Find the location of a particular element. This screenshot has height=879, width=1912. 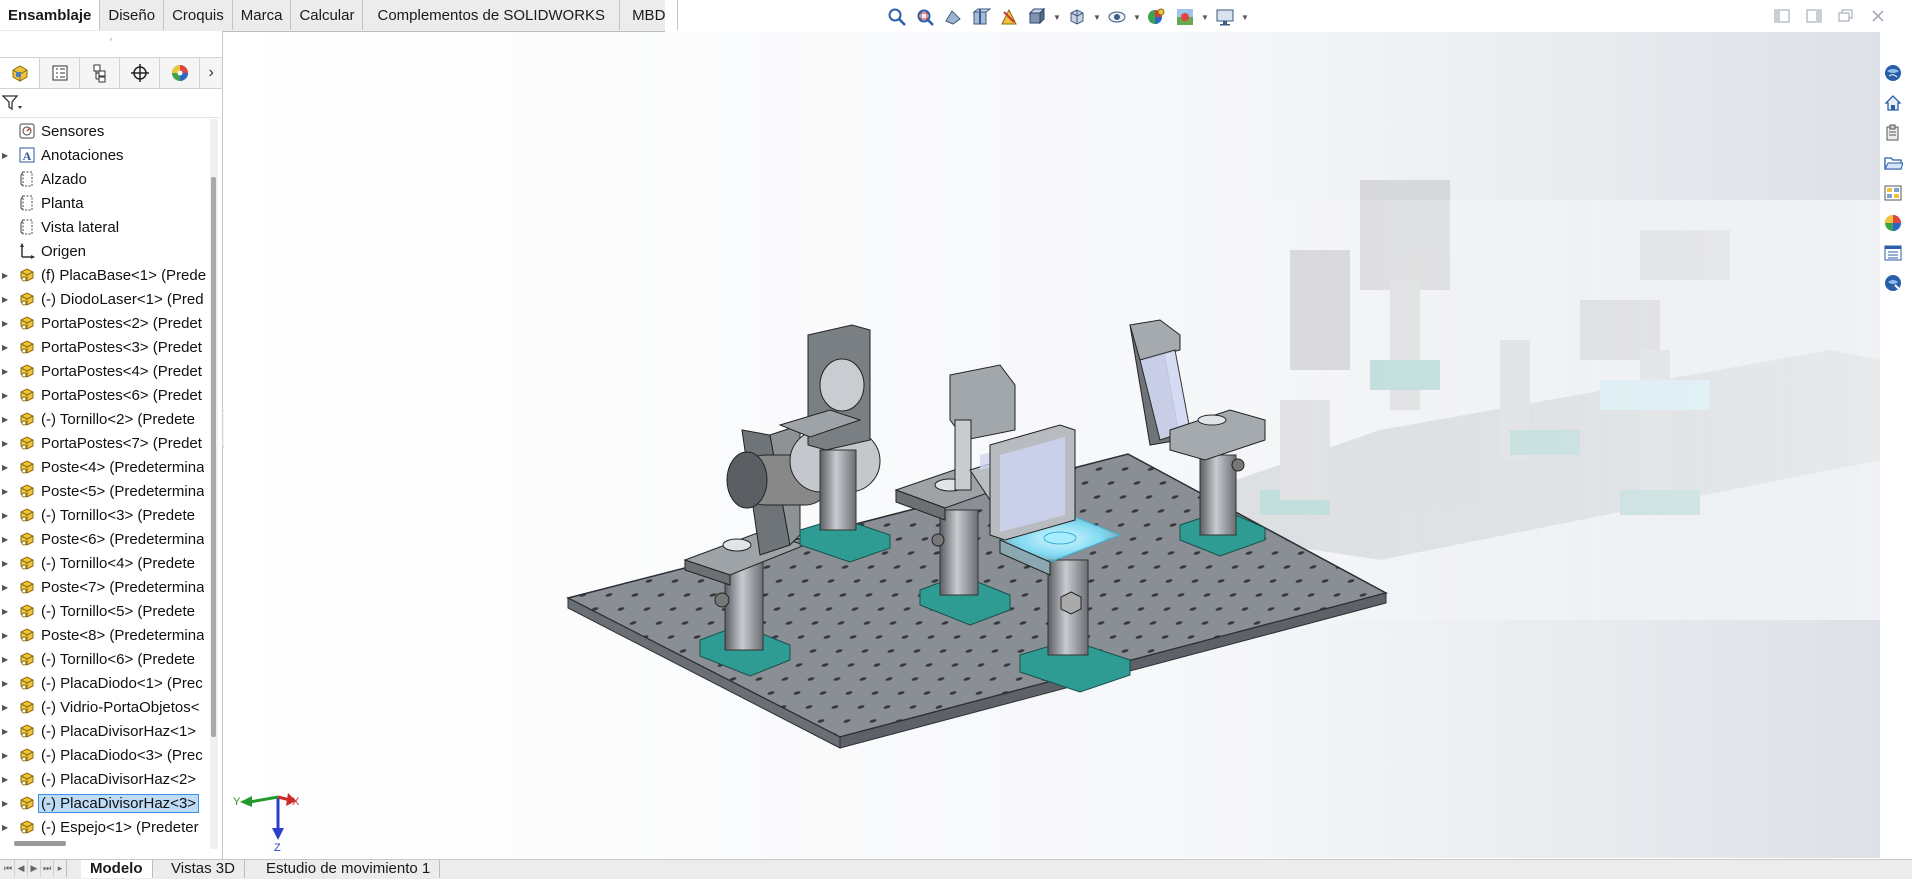

last-tab-arrow-icon: ⏭ is located at coordinates (47, 868).